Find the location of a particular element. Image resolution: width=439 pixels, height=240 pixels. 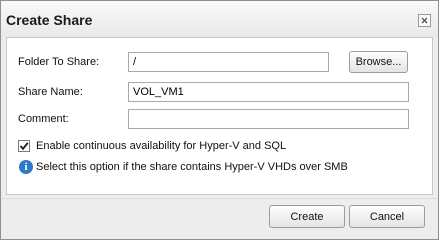

folder-to-share-input is located at coordinates (228, 62).